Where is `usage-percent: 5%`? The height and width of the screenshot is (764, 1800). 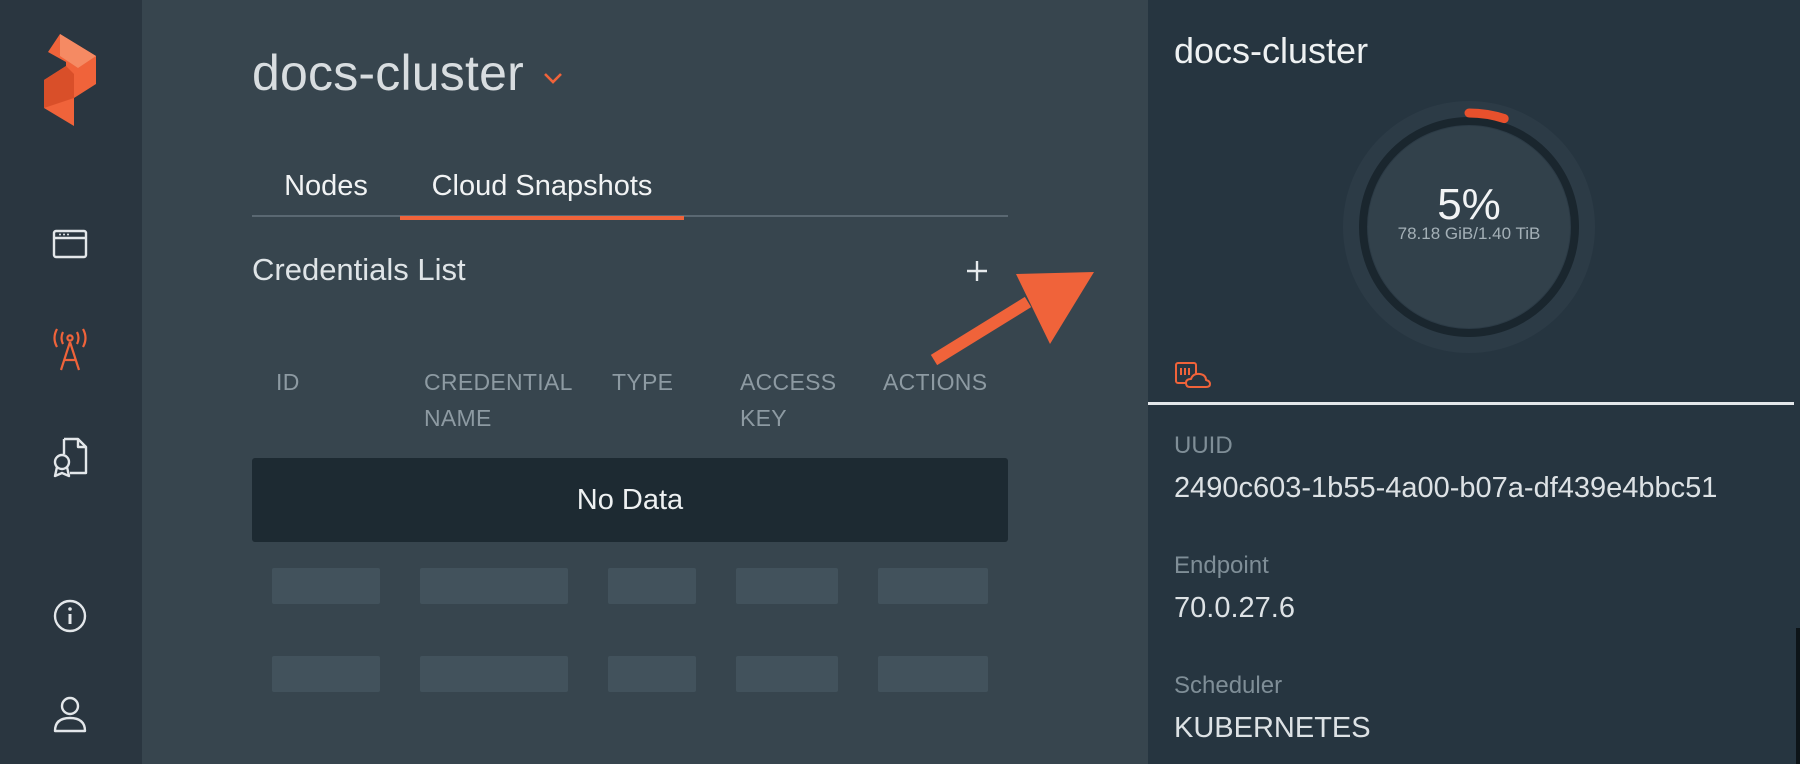 usage-percent: 5% is located at coordinates (1469, 204).